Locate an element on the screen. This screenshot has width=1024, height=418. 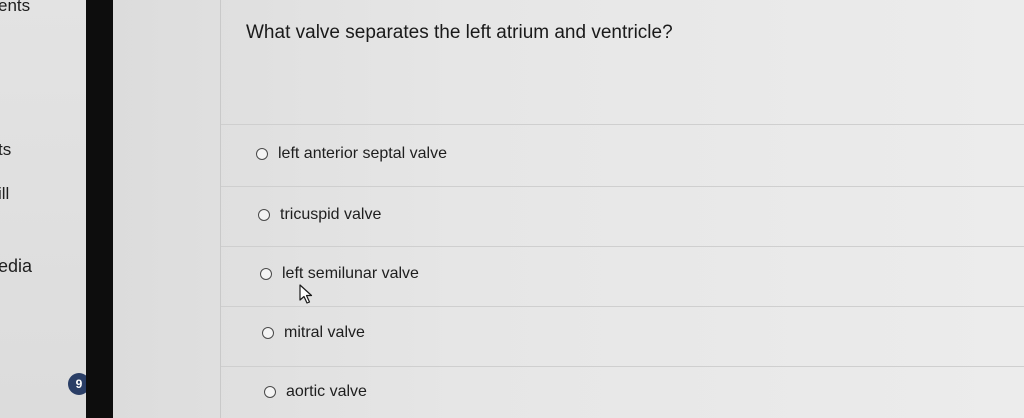
answer-option-label: tricuspid valve is located at coordinates (331, 214).